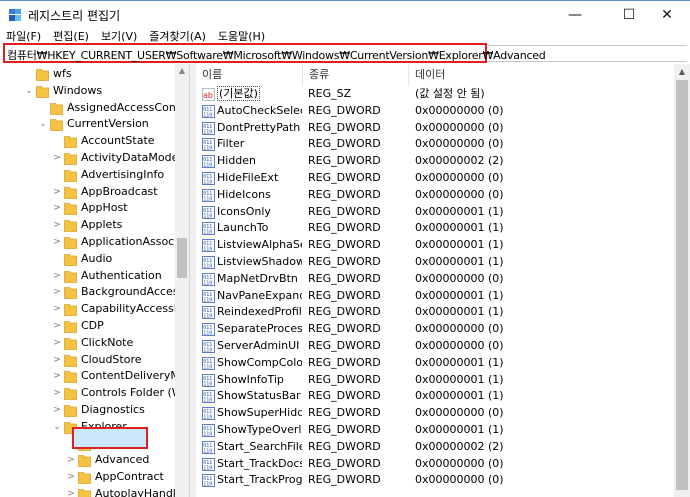 The width and height of the screenshot is (690, 497). I want to click on tree-item: > AppBroadcast, so click(87, 192).